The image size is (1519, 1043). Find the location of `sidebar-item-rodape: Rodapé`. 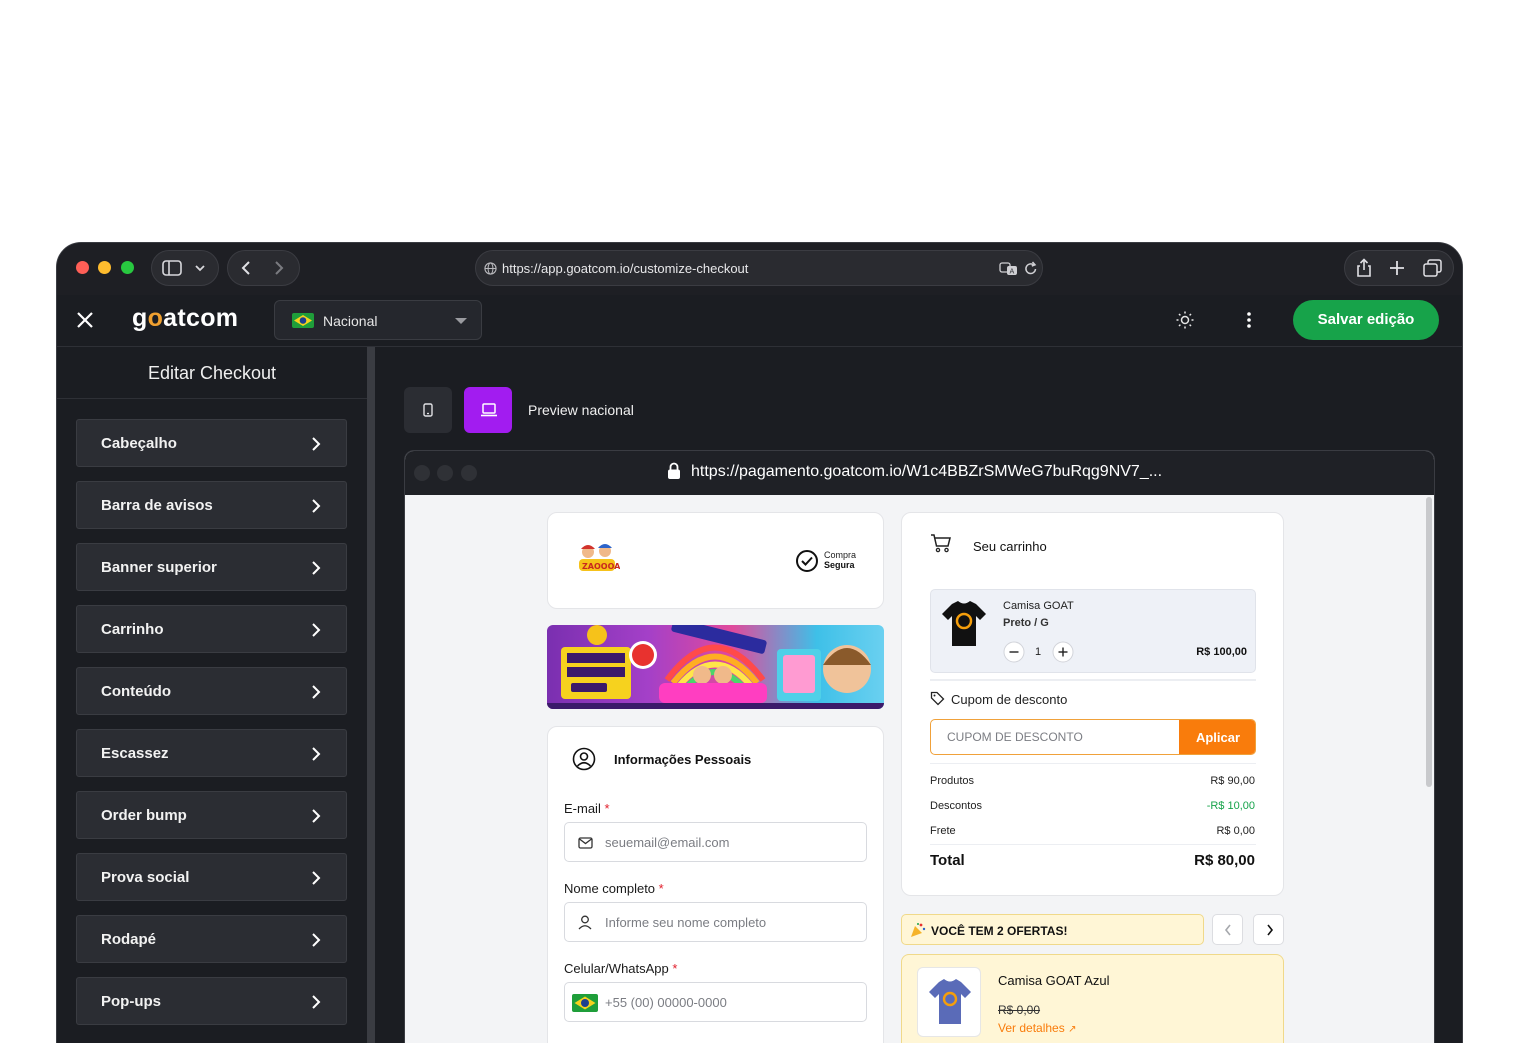

sidebar-item-rodape: Rodapé is located at coordinates (211, 939).